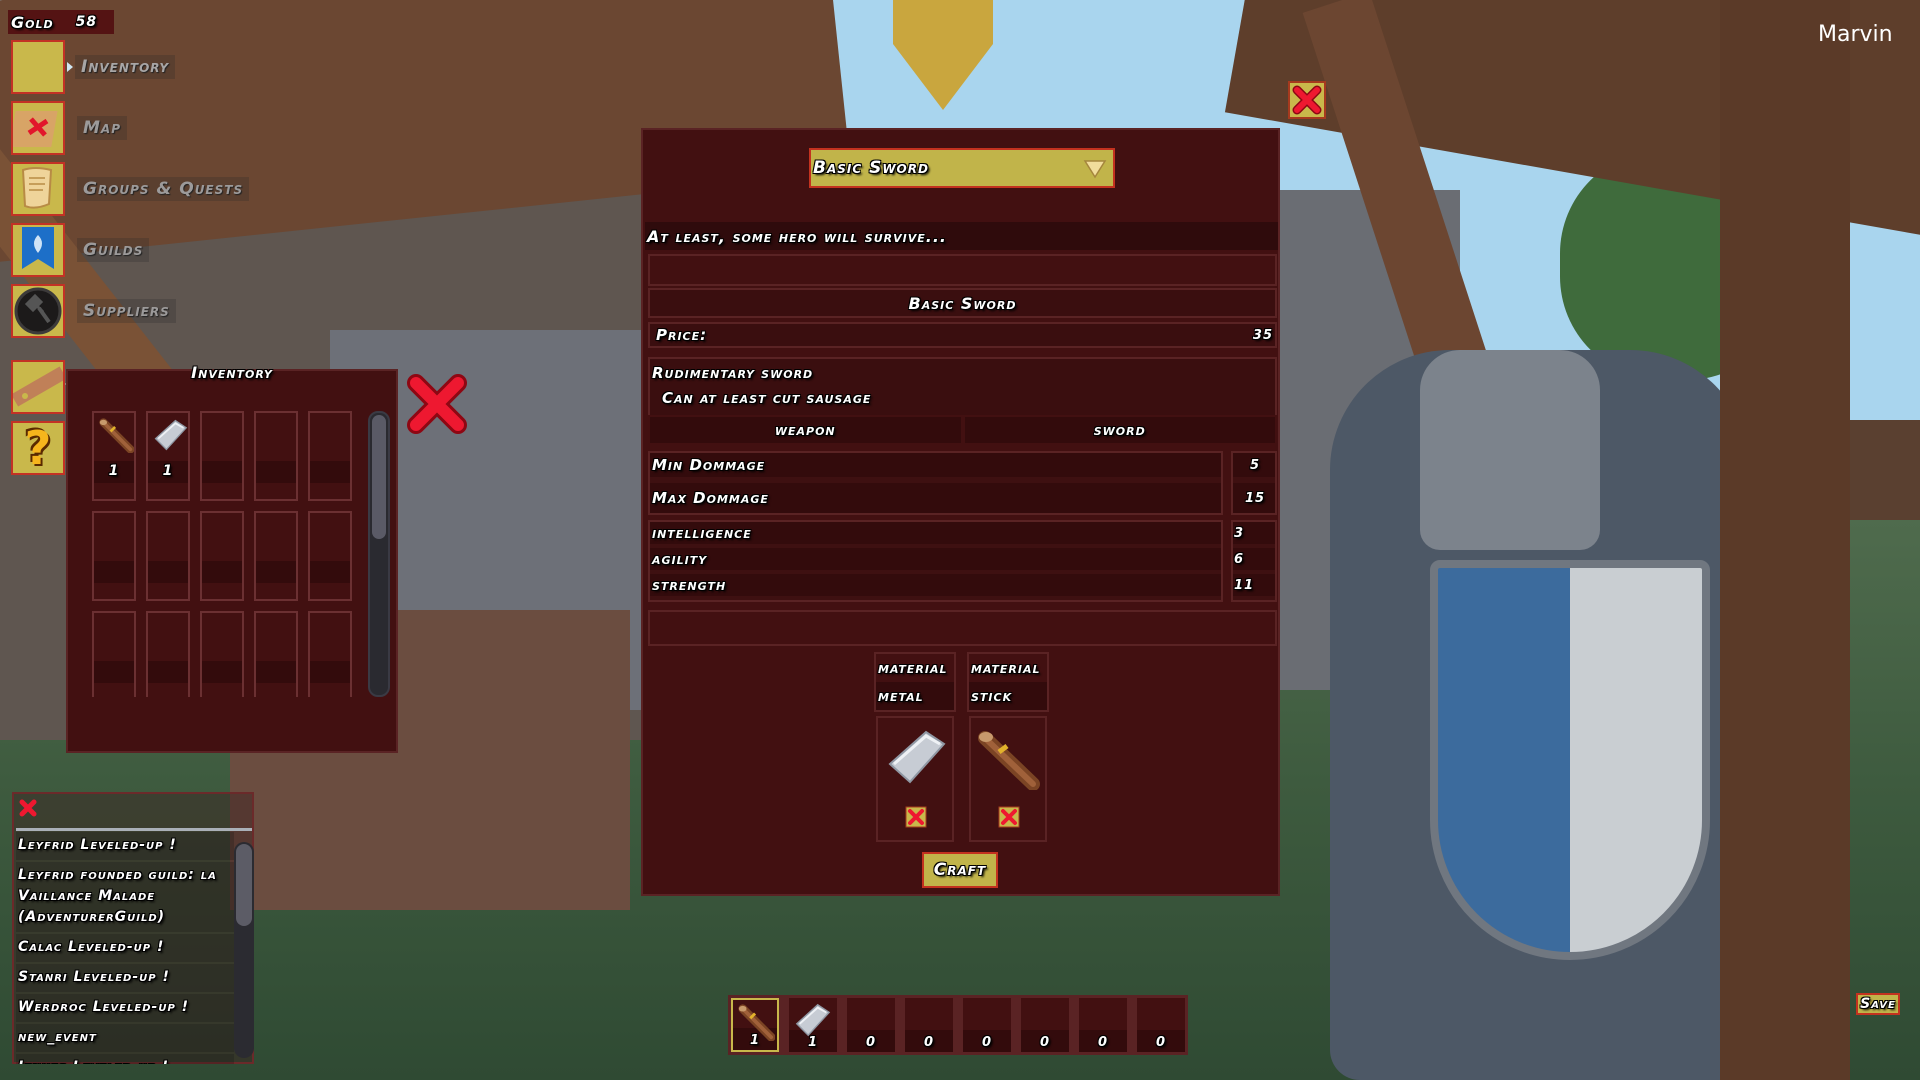 This screenshot has height=1080, width=1920. I want to click on item-type-row: weapon sword, so click(962, 430).